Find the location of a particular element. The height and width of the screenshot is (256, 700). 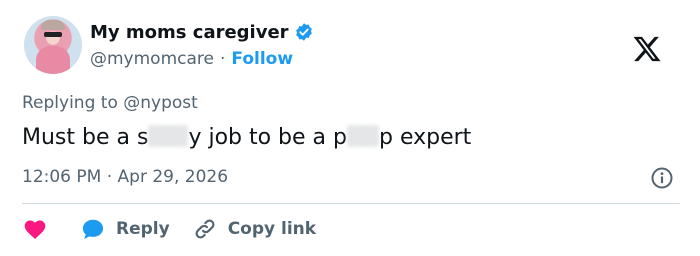

heart-icon is located at coordinates (35, 229).